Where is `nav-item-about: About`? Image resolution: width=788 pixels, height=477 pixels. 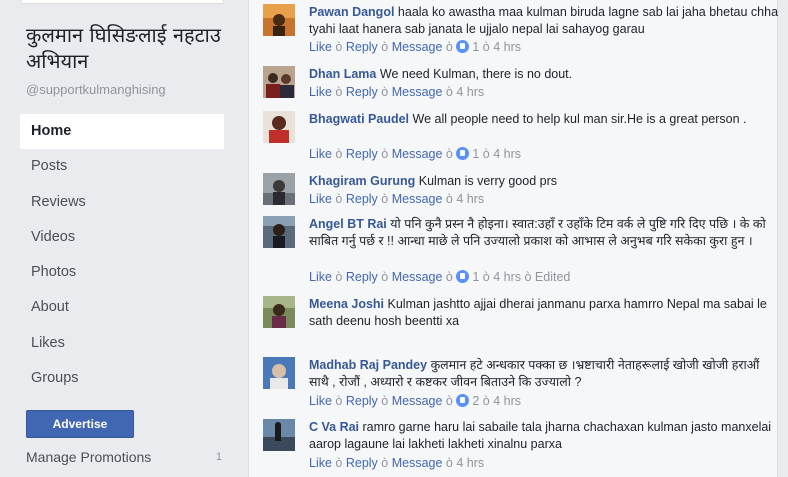 nav-item-about: About is located at coordinates (122, 307).